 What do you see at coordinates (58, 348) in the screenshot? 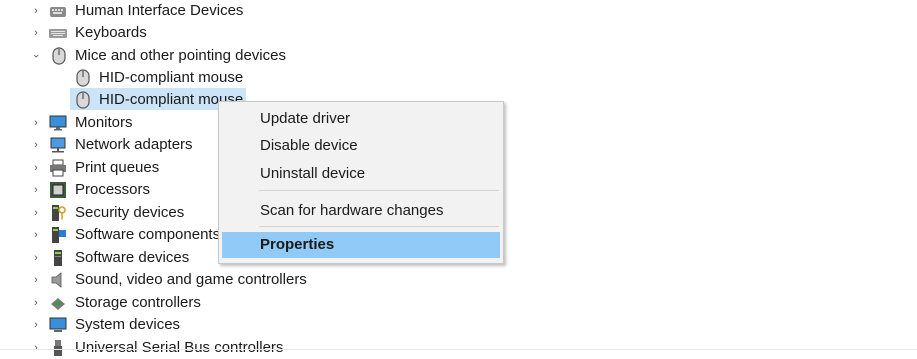
I see `usb-icon` at bounding box center [58, 348].